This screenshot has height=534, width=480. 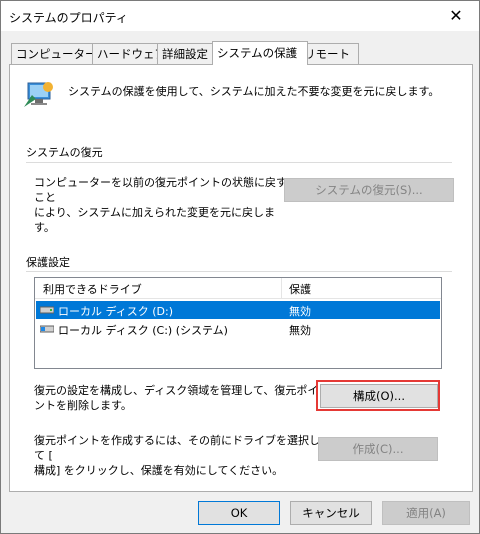 I want to click on drive-icon, so click(x=47, y=310).